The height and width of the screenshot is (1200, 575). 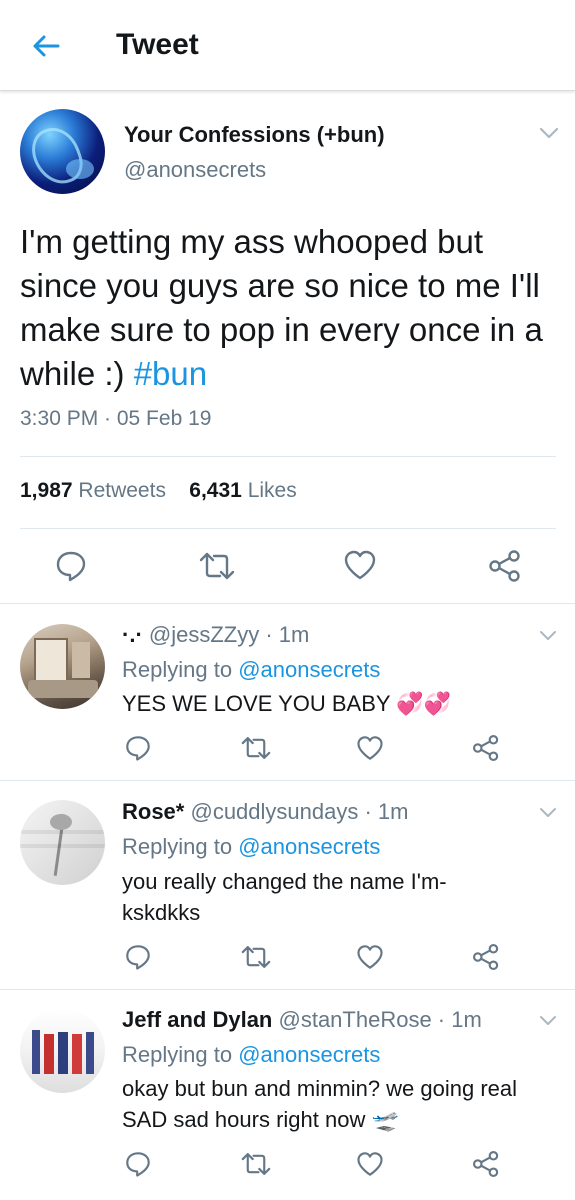 I want to click on author-handle: @anonsecrets, so click(x=195, y=170).